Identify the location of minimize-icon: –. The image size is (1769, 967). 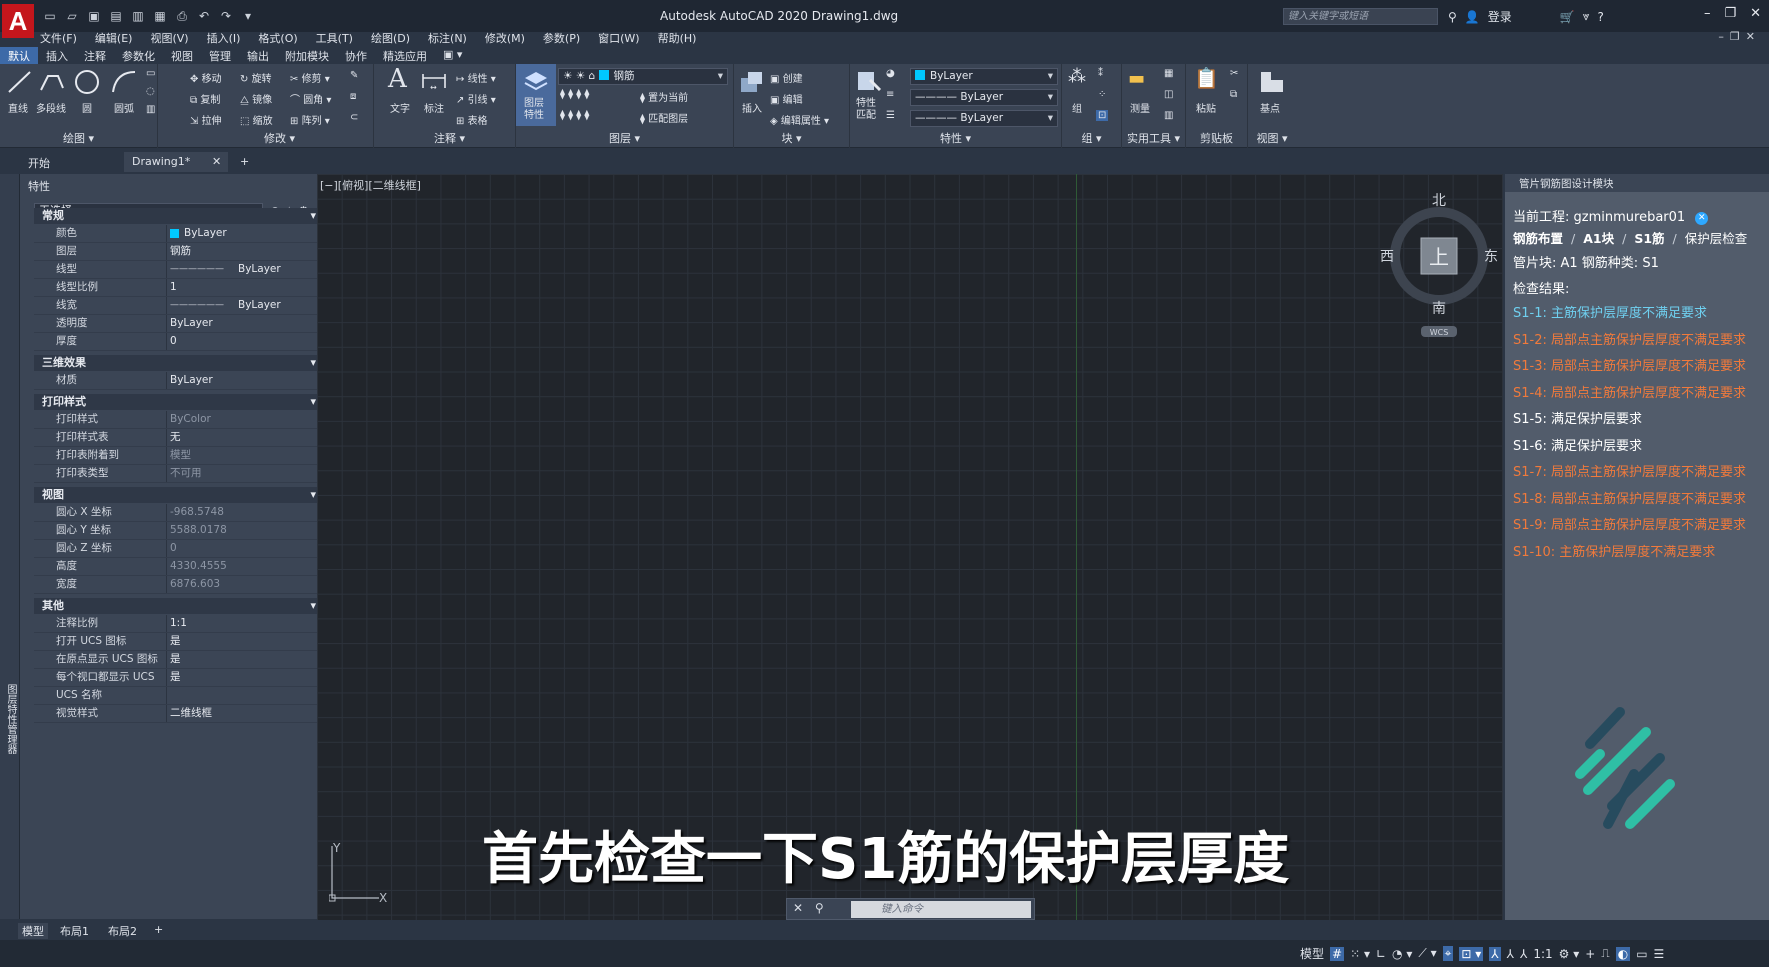
(1707, 13).